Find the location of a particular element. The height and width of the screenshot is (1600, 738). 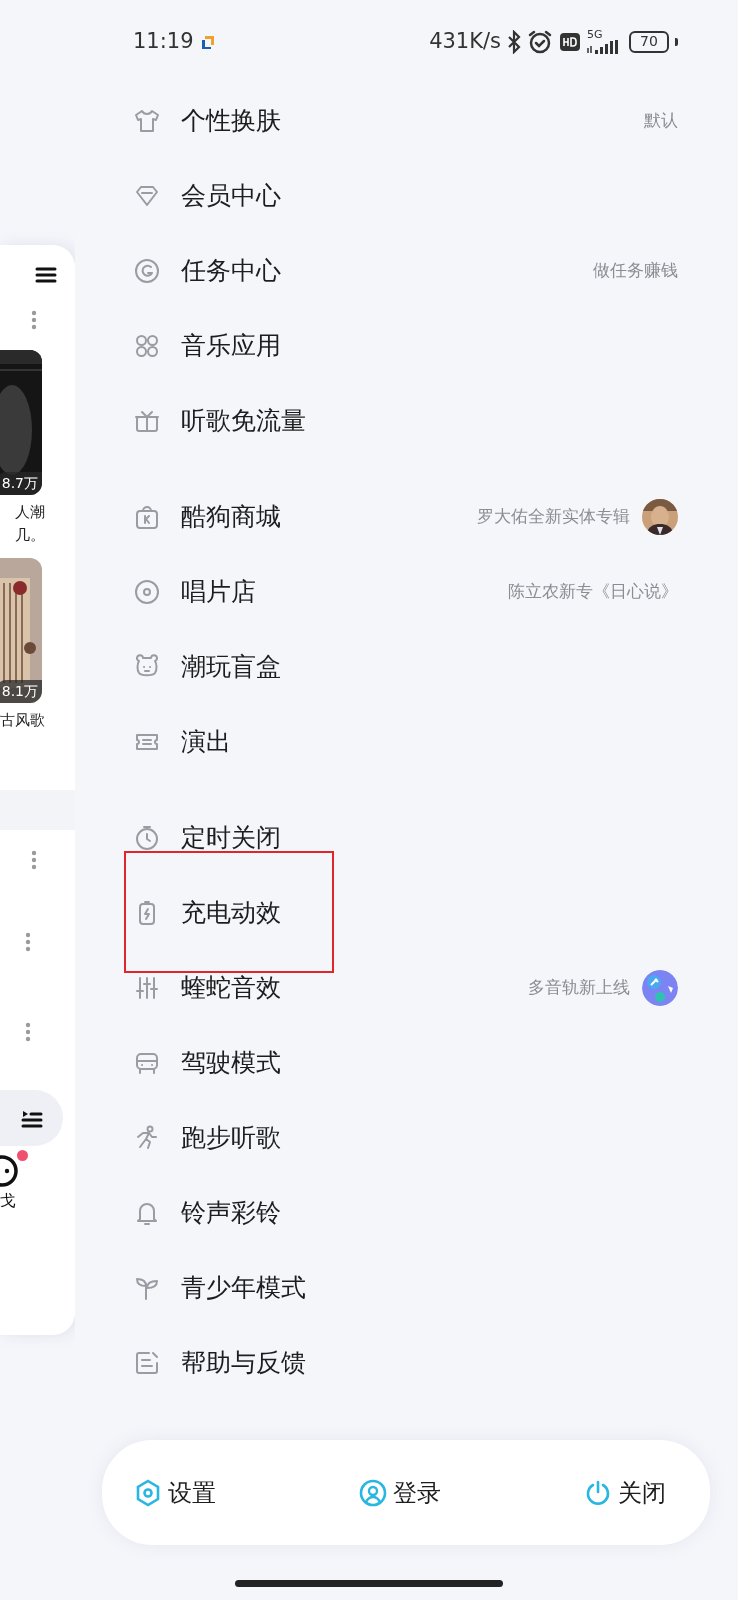

menu-item-note: 默认 is located at coordinates (661, 120).